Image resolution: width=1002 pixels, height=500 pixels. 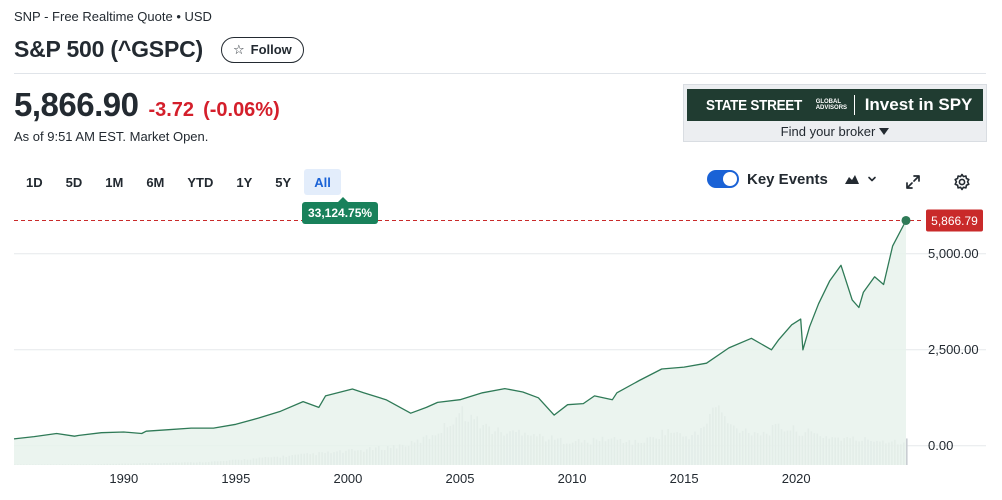 What do you see at coordinates (114, 182) in the screenshot?
I see `range-1m: 1M` at bounding box center [114, 182].